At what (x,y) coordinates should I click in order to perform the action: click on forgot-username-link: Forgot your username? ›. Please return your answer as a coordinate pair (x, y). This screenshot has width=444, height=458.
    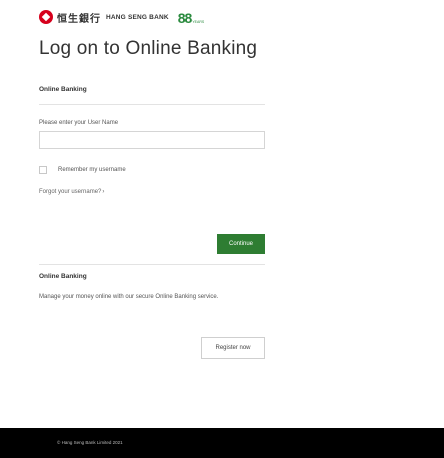
    Looking at the image, I should click on (71, 192).